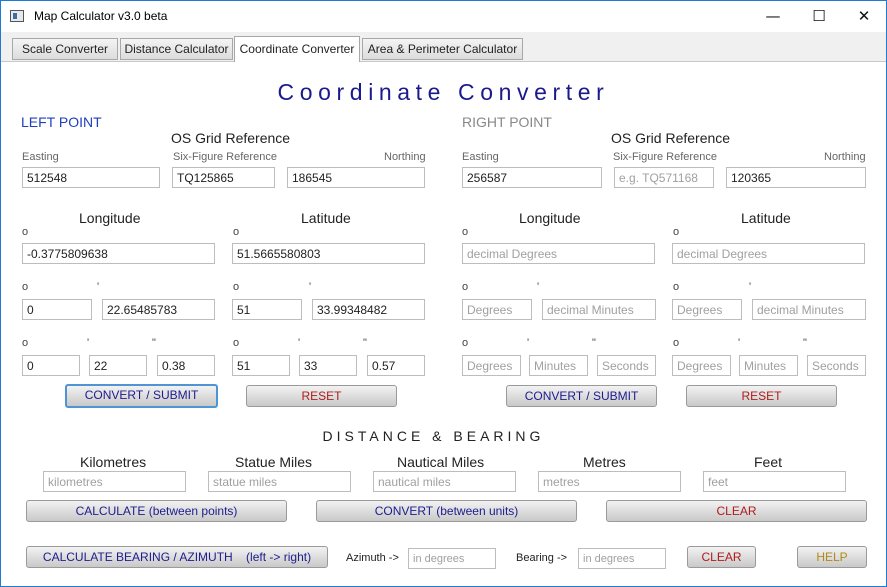 This screenshot has width=887, height=587. I want to click on statute-miles-label: Statue Miles, so click(274, 462).